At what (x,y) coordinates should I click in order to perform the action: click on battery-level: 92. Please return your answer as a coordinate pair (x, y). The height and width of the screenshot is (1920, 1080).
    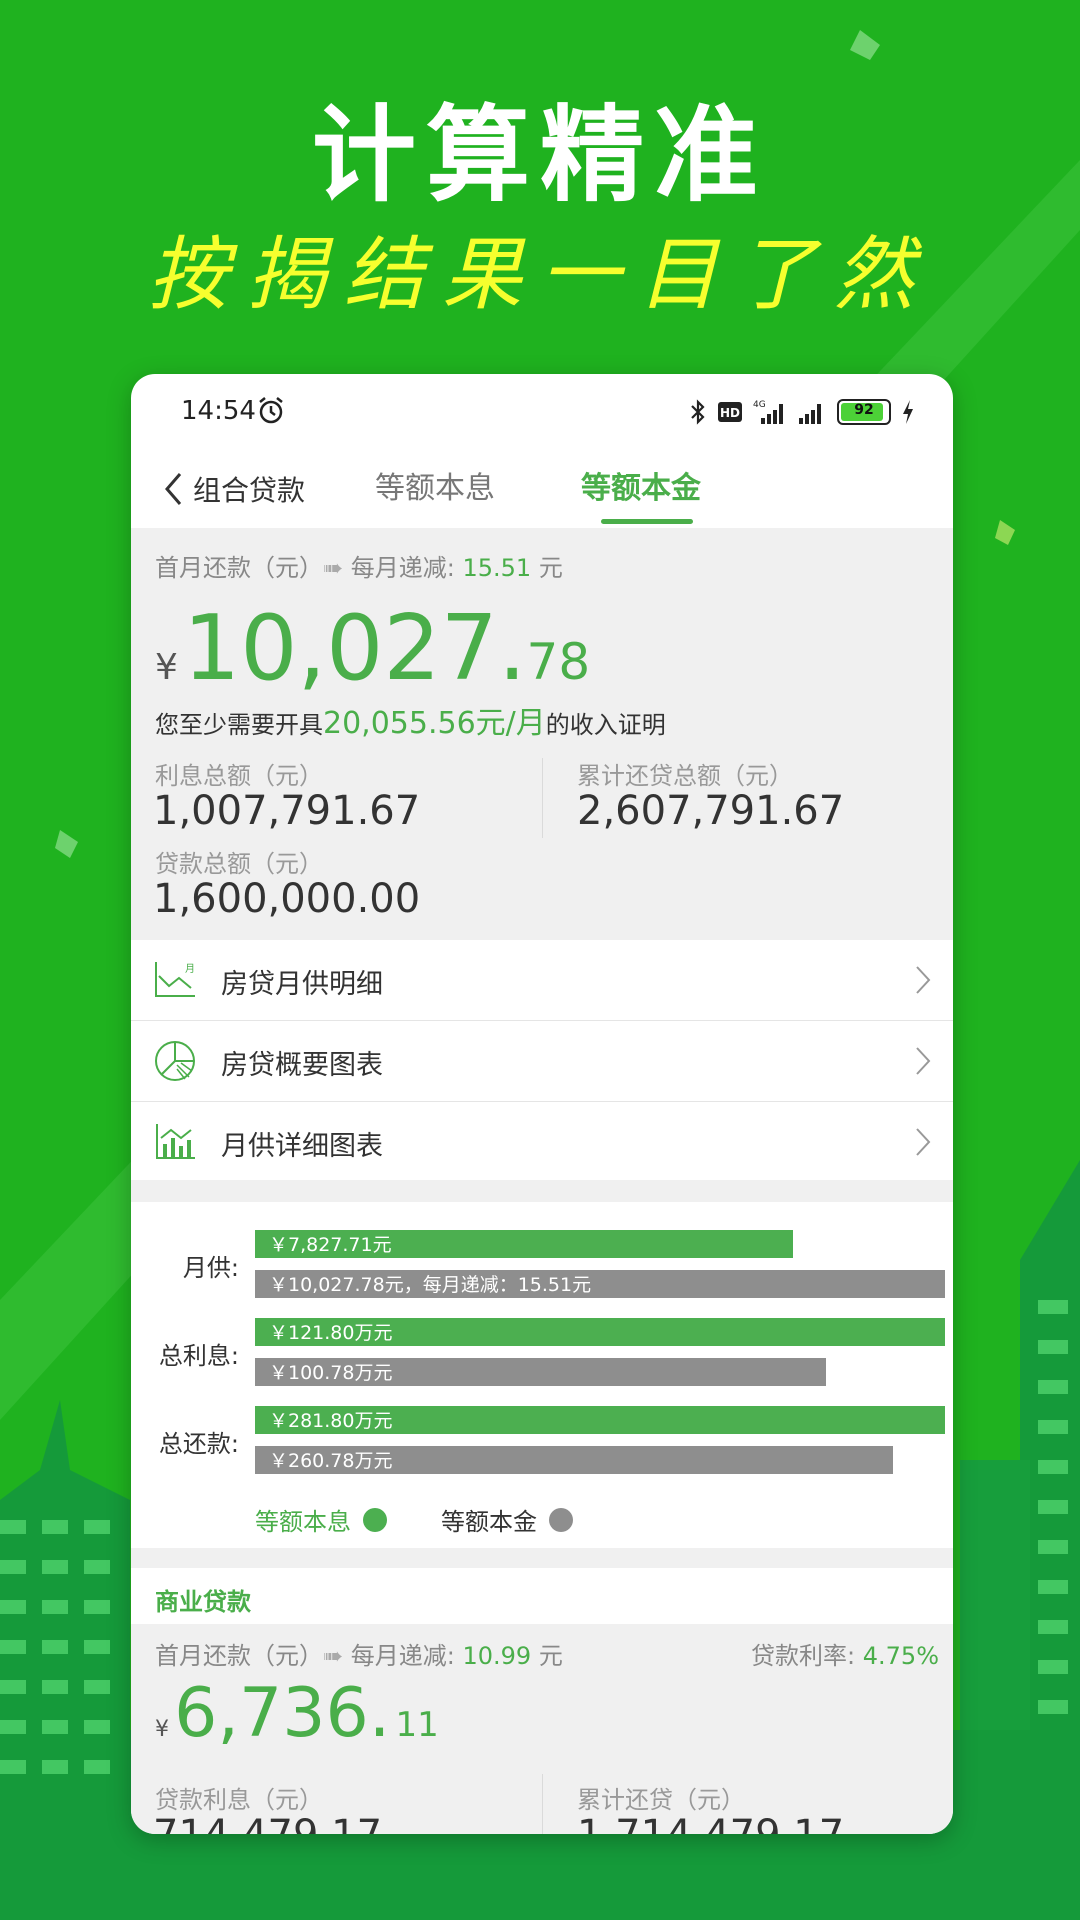
    Looking at the image, I should click on (864, 410).